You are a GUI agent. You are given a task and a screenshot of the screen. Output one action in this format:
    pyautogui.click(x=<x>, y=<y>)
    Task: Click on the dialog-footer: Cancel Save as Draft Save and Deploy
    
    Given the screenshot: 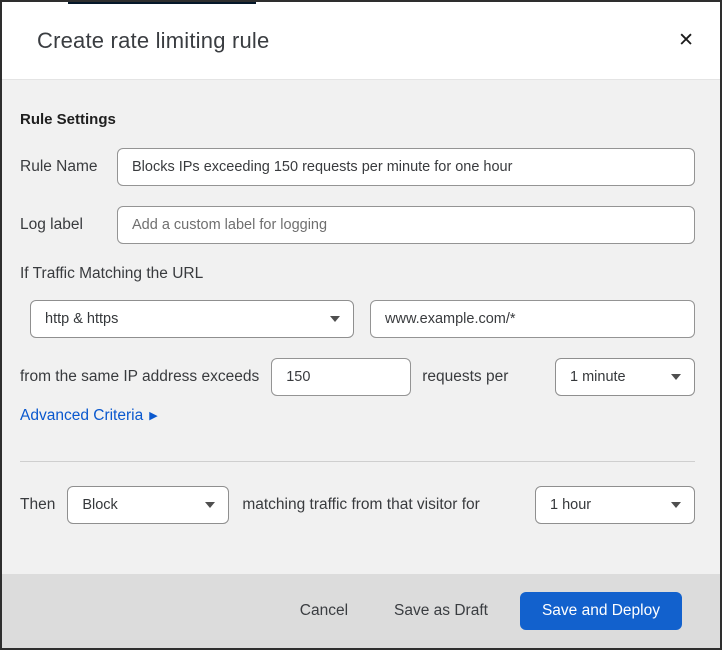 What is the action you would take?
    pyautogui.click(x=361, y=611)
    